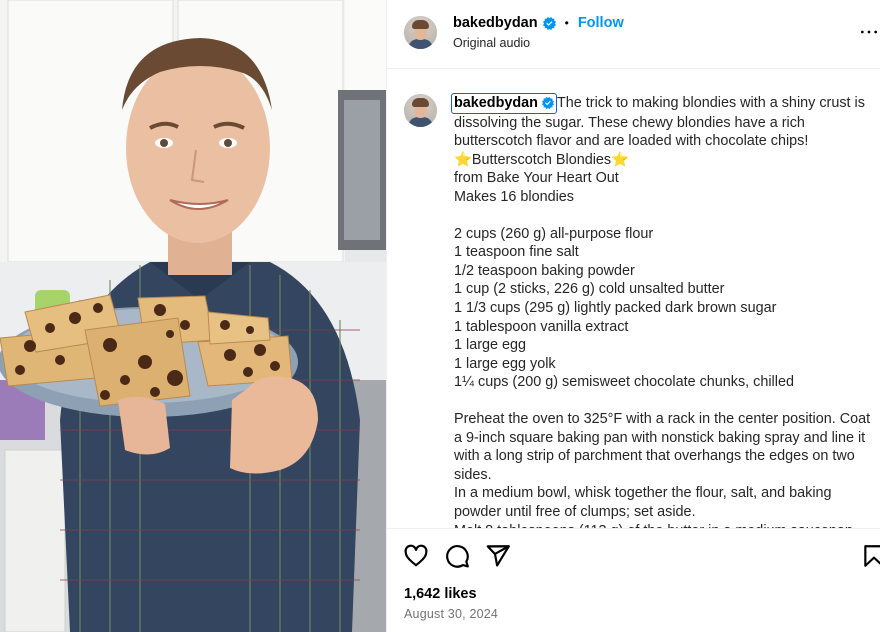 The image size is (880, 632). I want to click on post-header: bakedbydan • Follow Original audio, so click(633, 34).